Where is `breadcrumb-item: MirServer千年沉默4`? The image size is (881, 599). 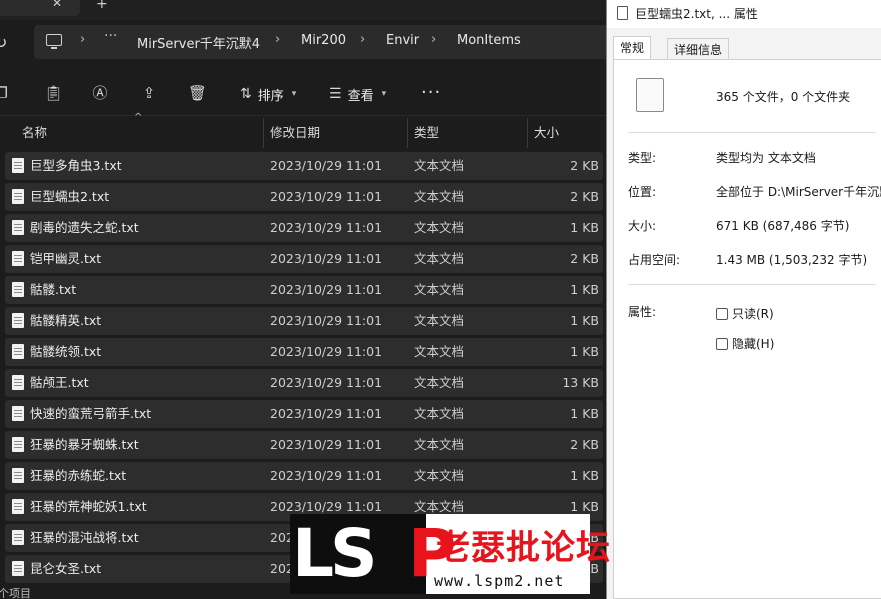
breadcrumb-item: MirServer千年沉默4 is located at coordinates (198, 42).